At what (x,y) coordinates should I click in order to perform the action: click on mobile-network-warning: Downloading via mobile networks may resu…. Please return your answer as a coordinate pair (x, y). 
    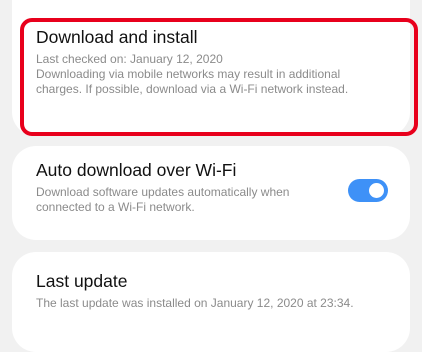
    Looking at the image, I should click on (192, 81).